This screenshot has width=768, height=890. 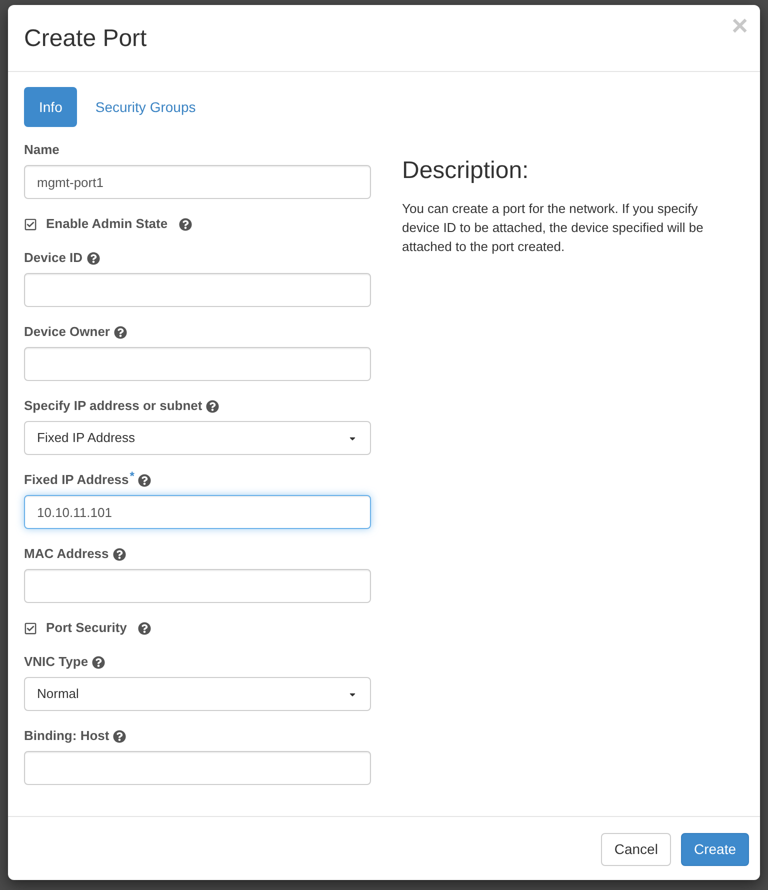 What do you see at coordinates (56, 662) in the screenshot?
I see `field-label: VNIC Type` at bounding box center [56, 662].